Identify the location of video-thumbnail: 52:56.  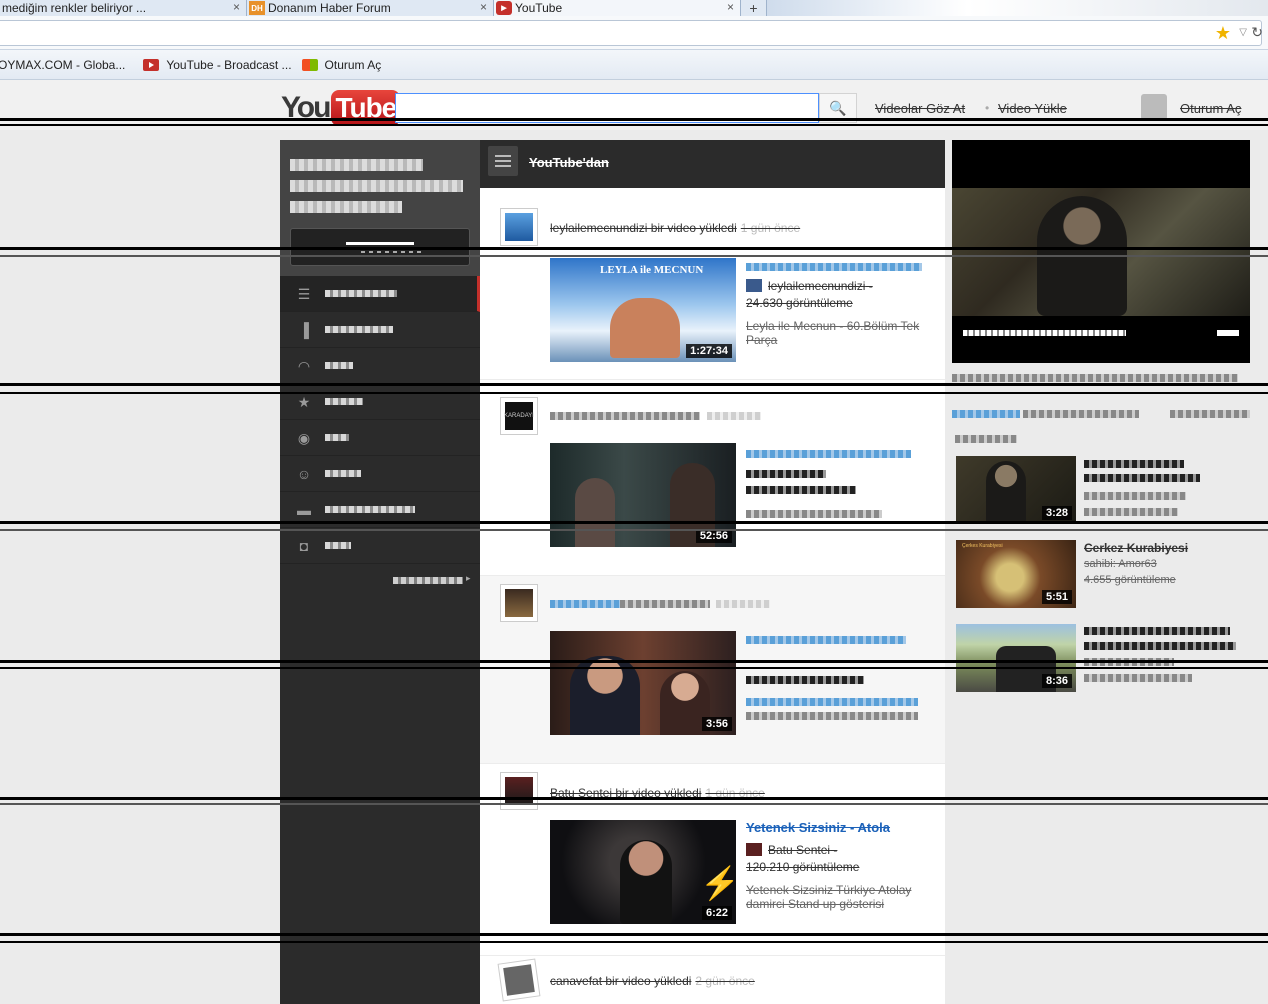
(643, 495).